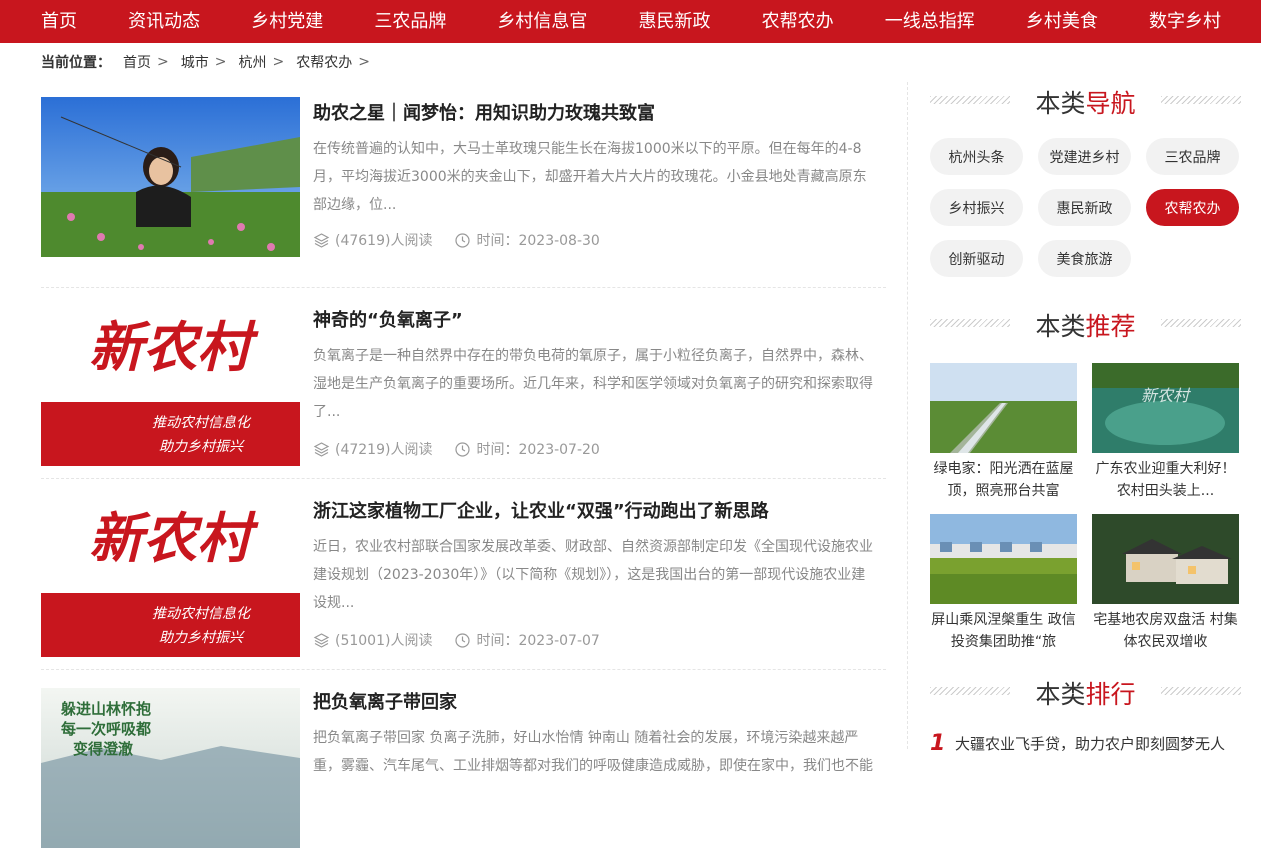 The image size is (1261, 861). Describe the element at coordinates (538, 241) in the screenshot. I see `time-text: 时间：2023-08-30` at that location.